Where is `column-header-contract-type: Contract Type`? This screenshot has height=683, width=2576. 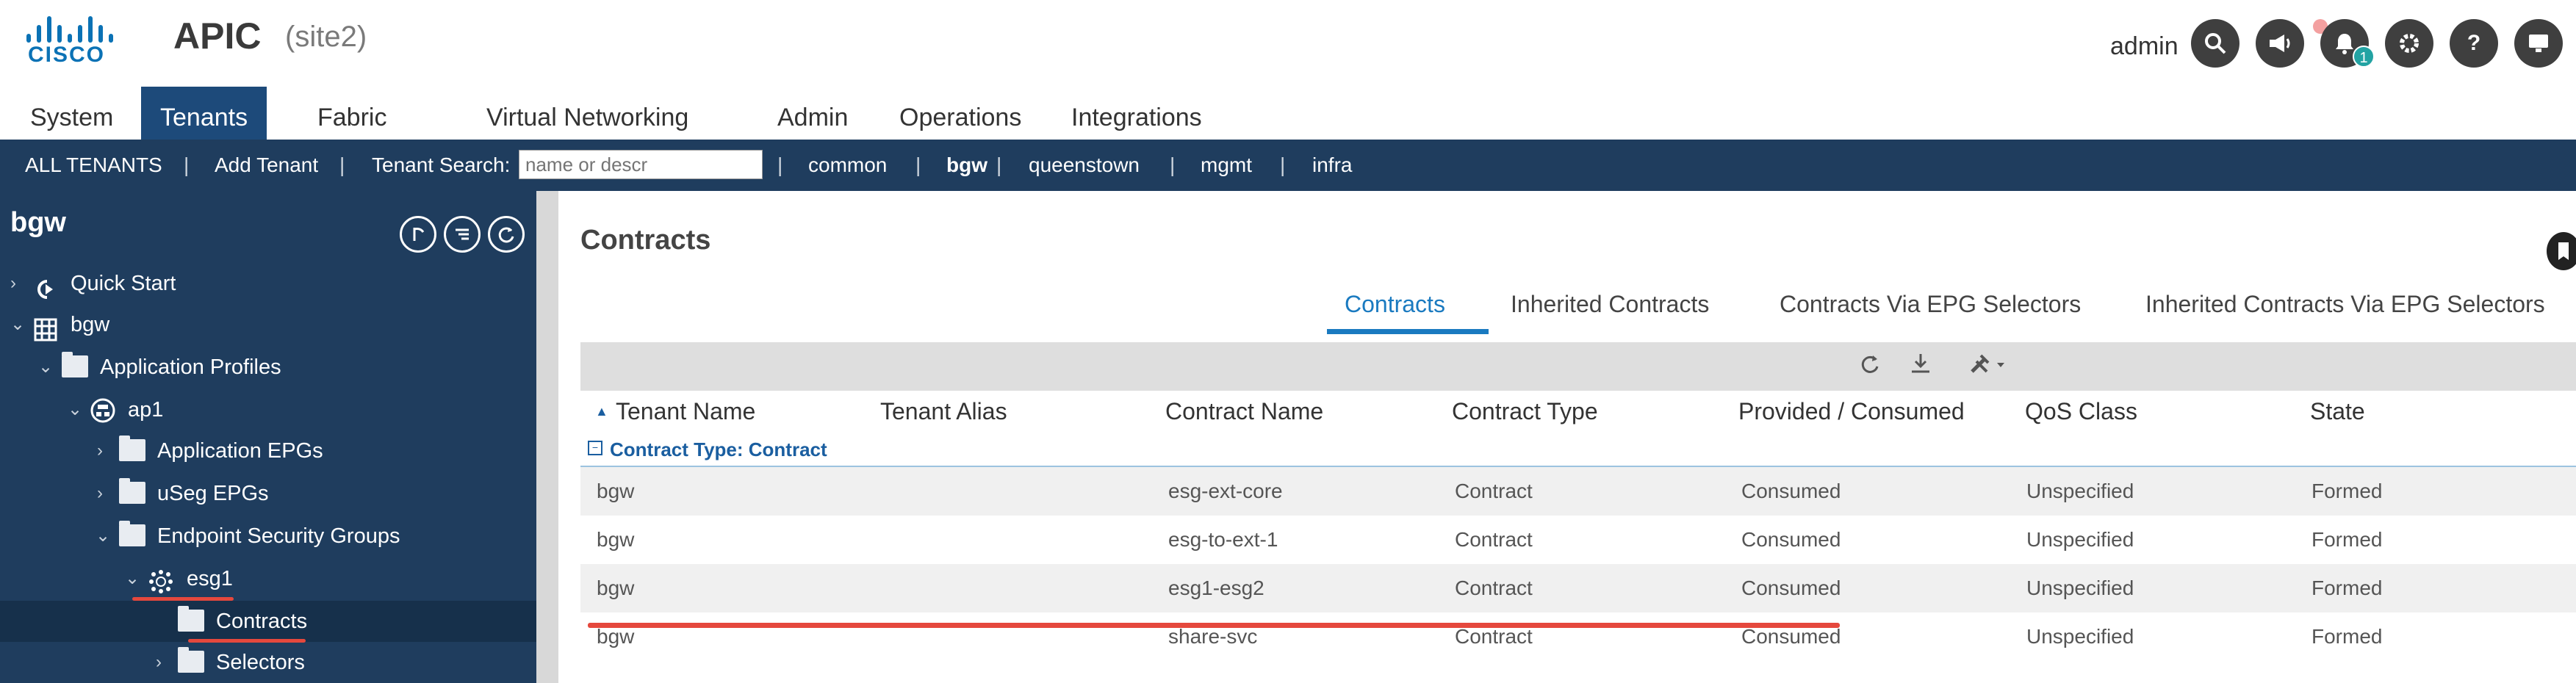 column-header-contract-type: Contract Type is located at coordinates (1525, 411).